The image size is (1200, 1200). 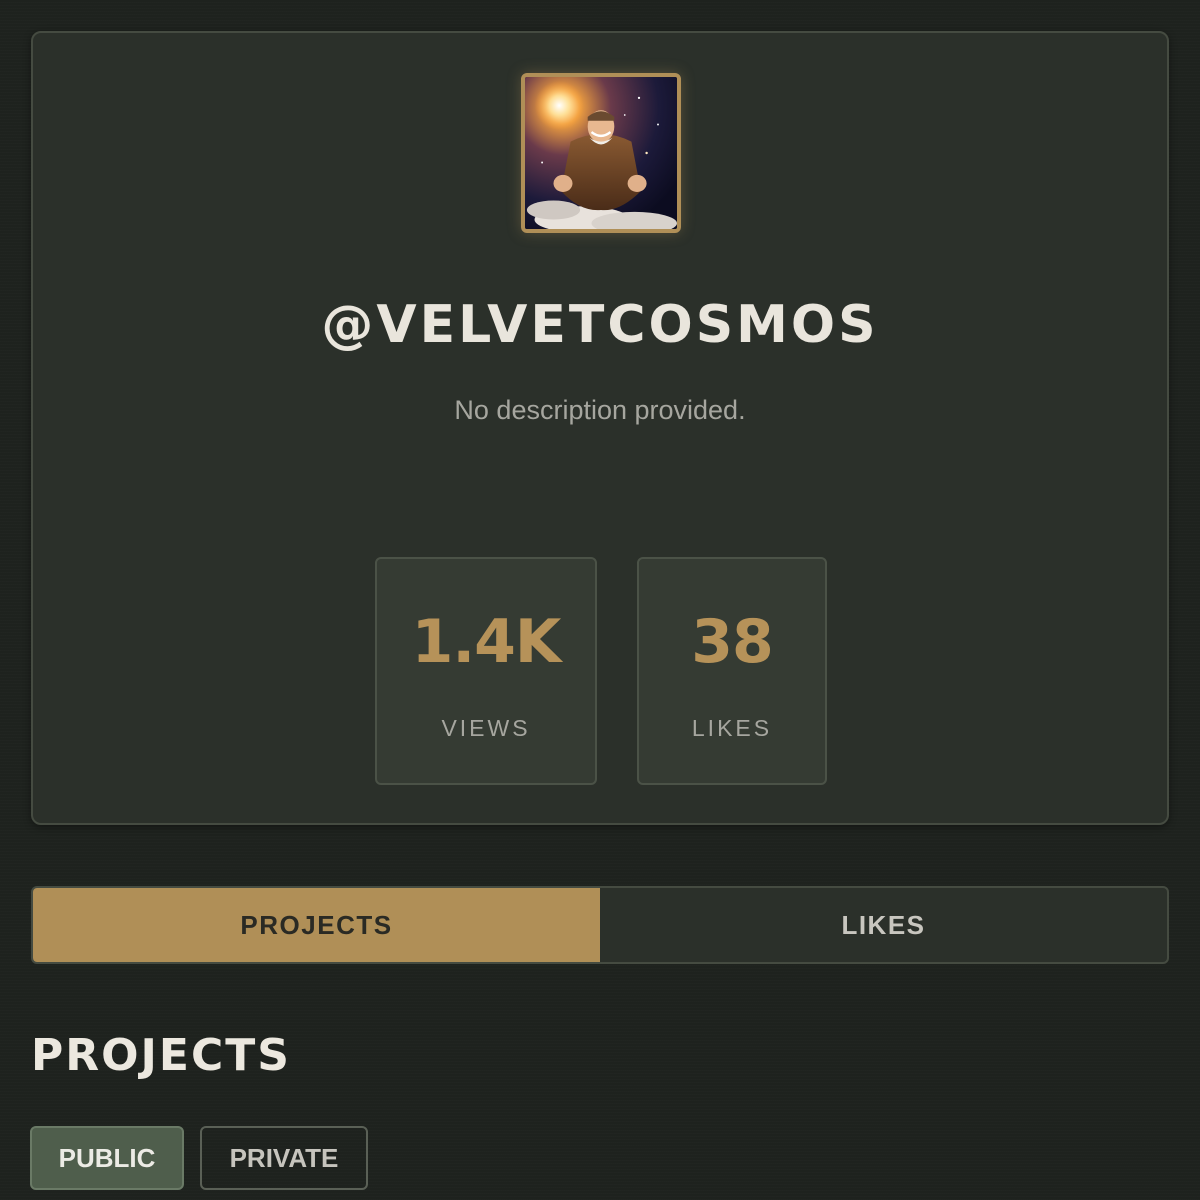 I want to click on tab-projects: PROJECTS, so click(x=316, y=925).